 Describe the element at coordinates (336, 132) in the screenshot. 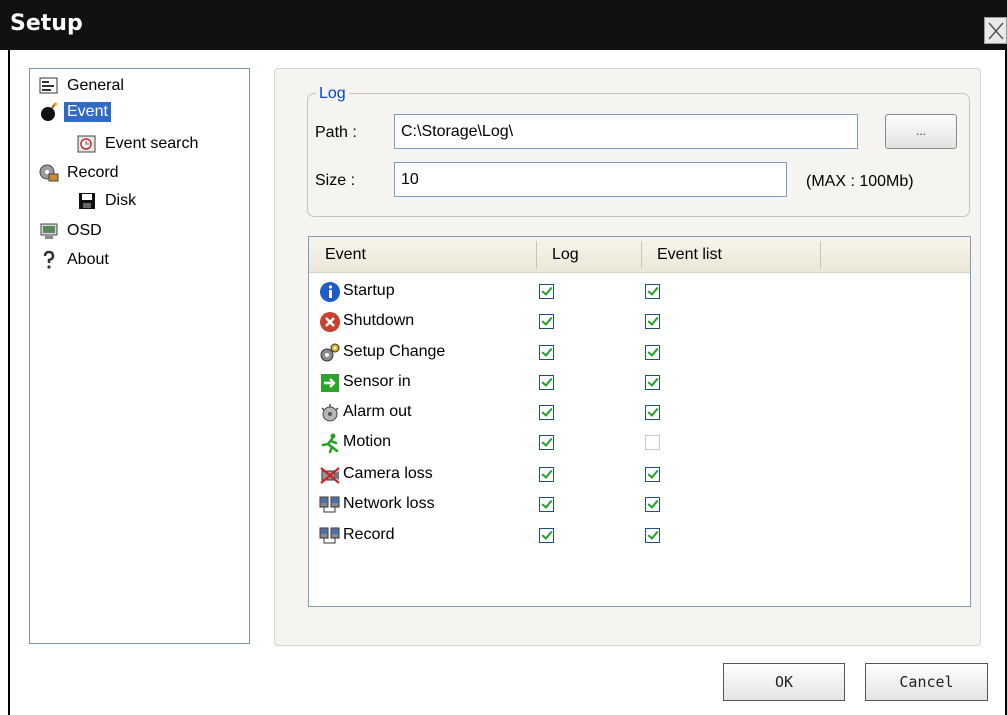

I see `path-label: Path :` at that location.